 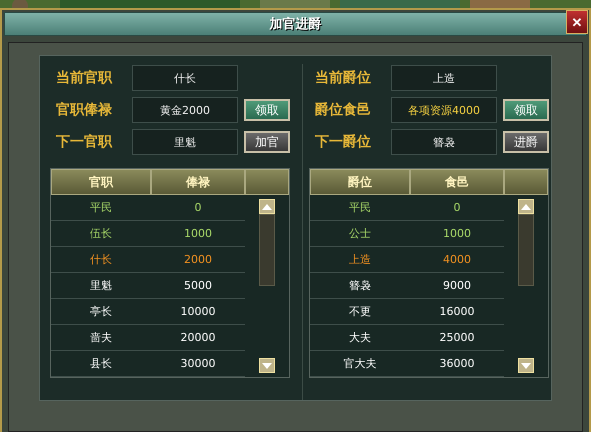 I want to click on action-button: 进爵, so click(x=526, y=142).